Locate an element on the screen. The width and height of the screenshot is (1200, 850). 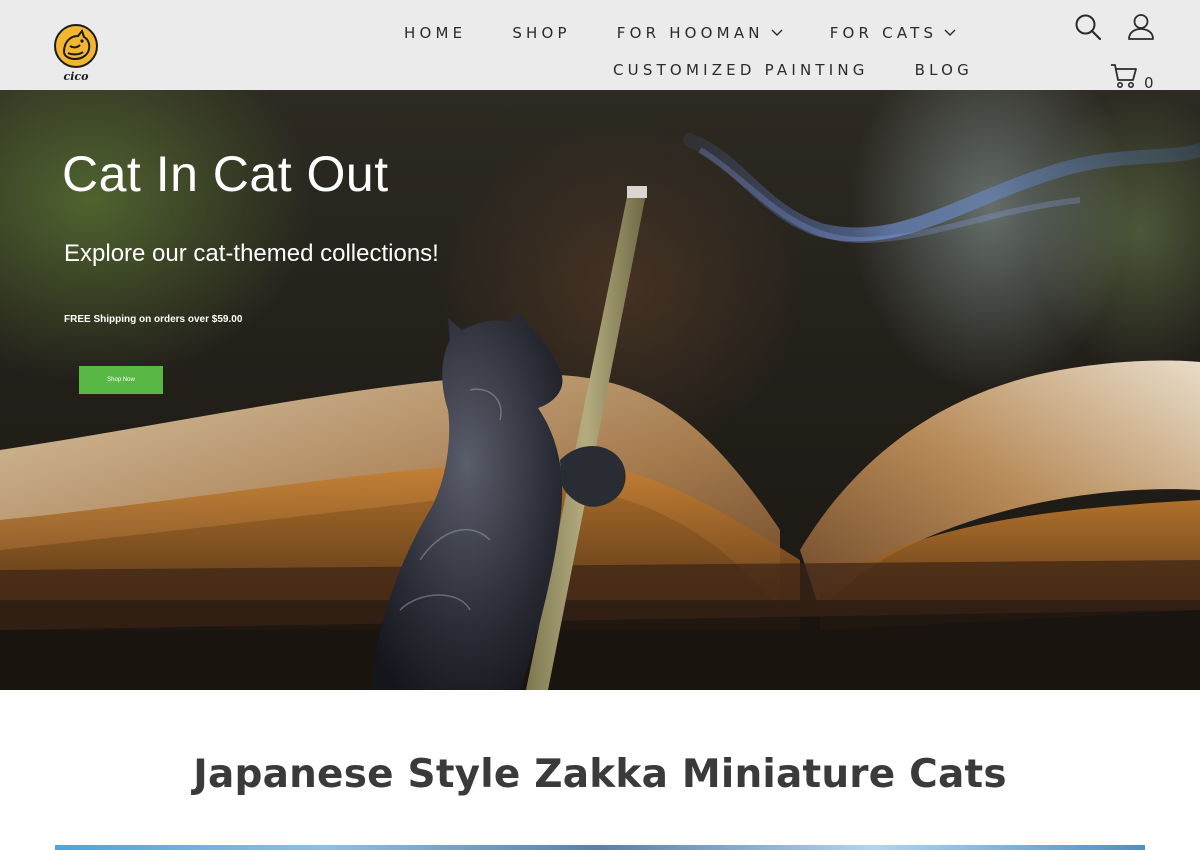
nav-for-hooman-label: FOR HOOMAN is located at coordinates (690, 33).